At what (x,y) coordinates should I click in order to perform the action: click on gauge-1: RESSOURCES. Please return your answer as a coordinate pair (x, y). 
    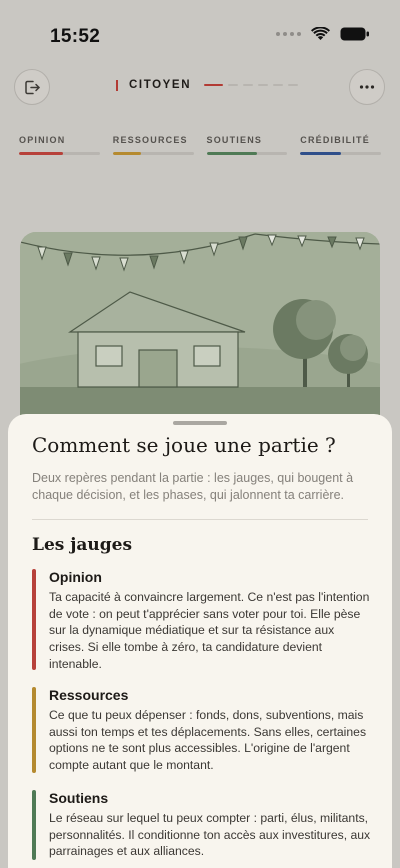
    Looking at the image, I should click on (153, 145).